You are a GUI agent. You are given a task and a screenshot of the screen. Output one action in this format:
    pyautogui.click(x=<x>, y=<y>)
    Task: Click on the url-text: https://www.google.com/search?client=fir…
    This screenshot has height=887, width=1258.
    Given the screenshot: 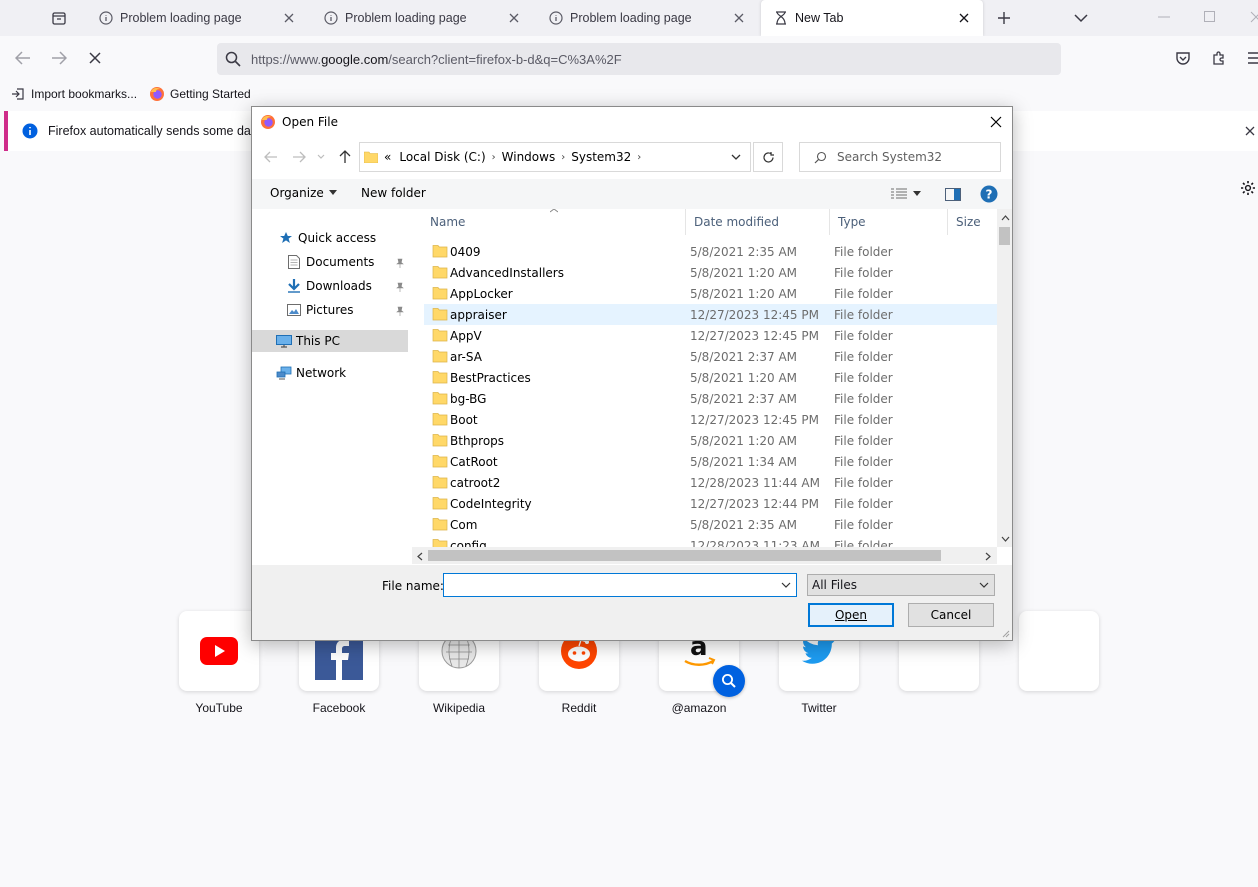 What is the action you would take?
    pyautogui.click(x=436, y=59)
    